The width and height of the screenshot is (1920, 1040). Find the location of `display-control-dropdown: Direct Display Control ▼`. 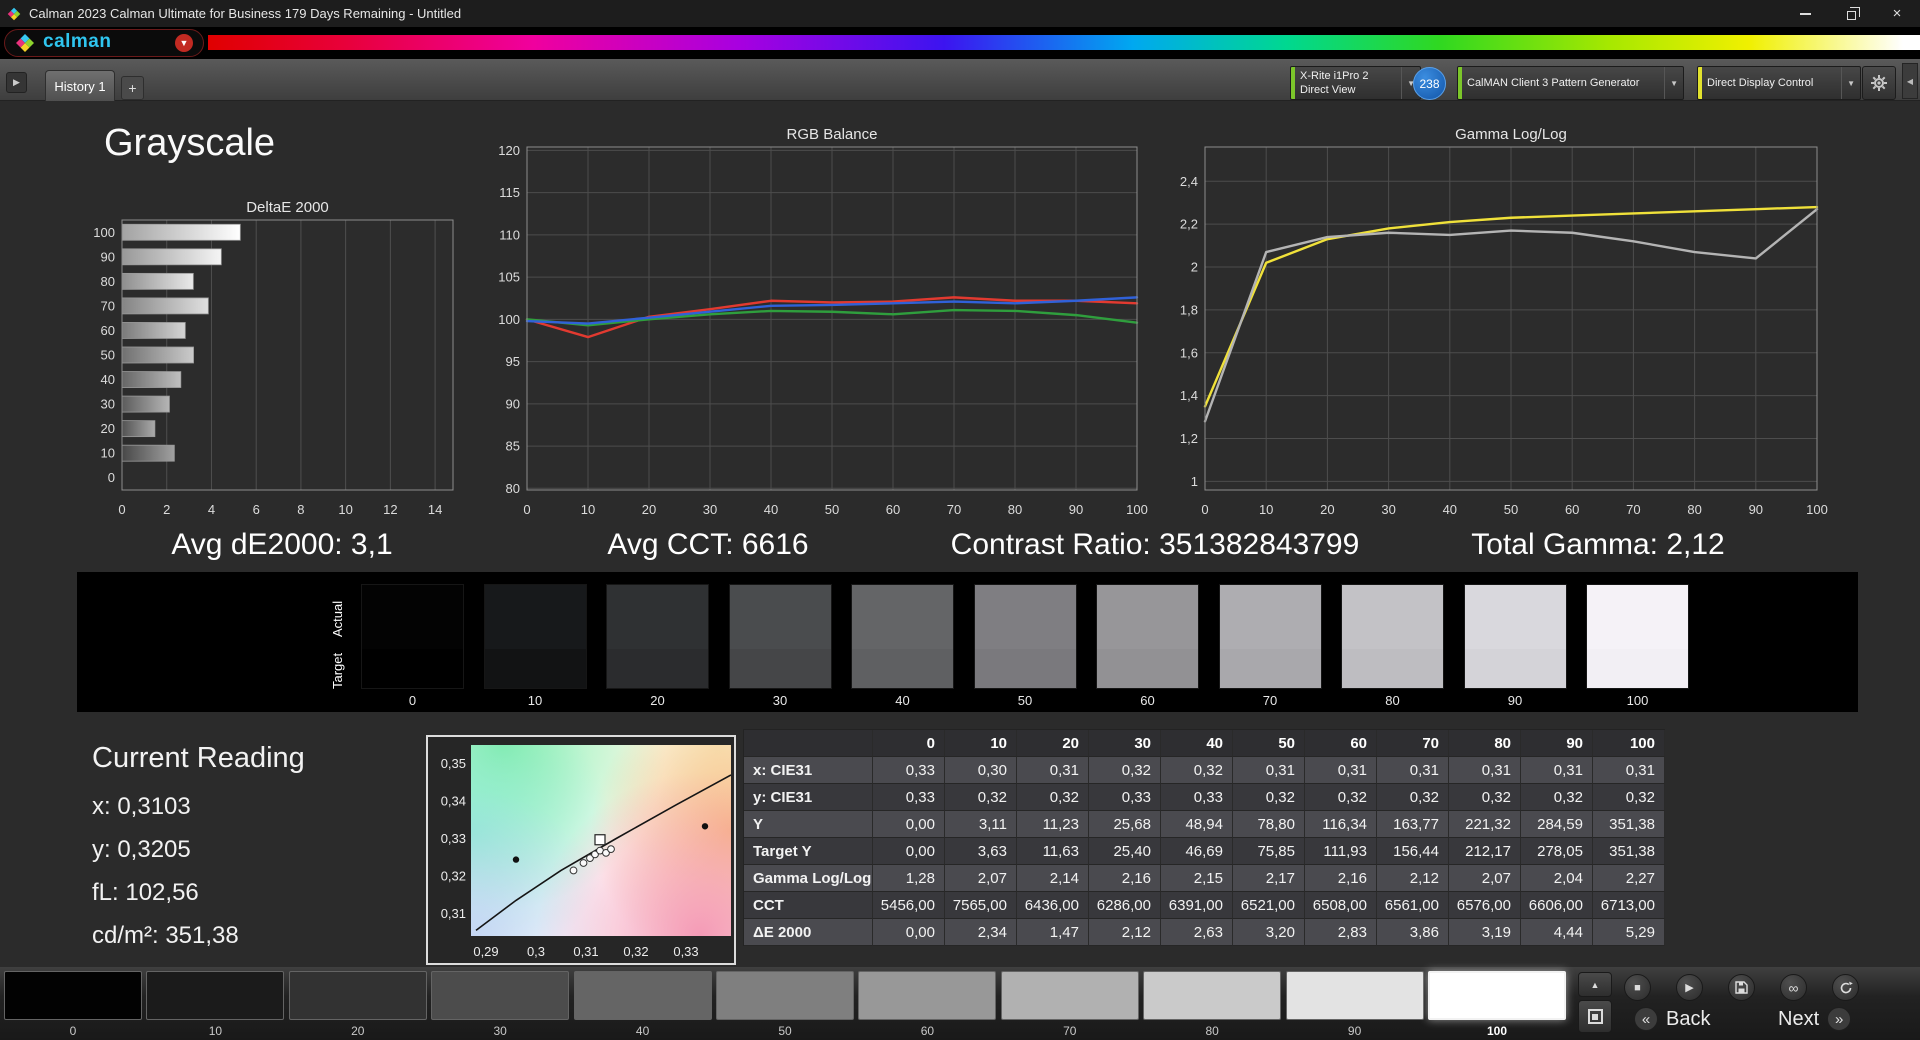

display-control-dropdown: Direct Display Control ▼ is located at coordinates (1779, 83).